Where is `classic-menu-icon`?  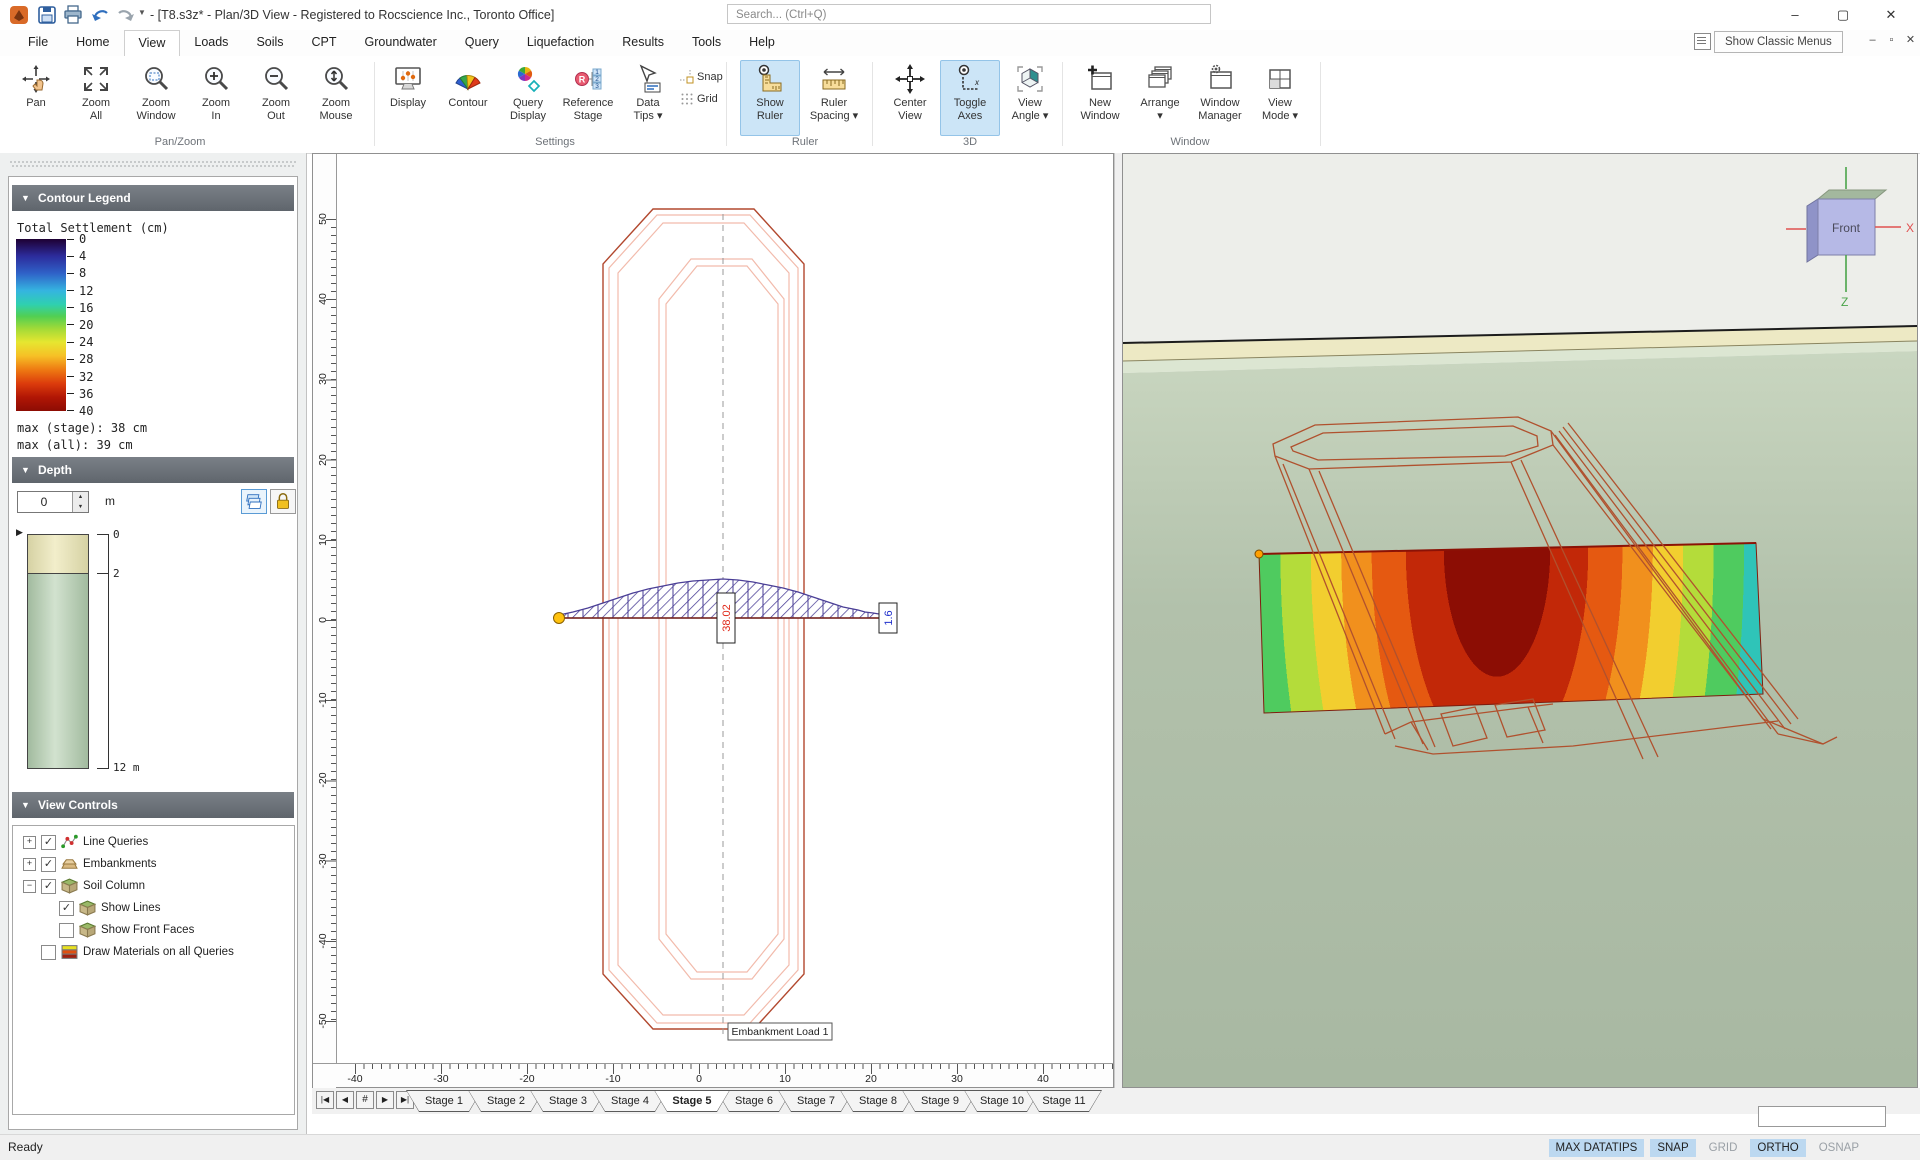 classic-menu-icon is located at coordinates (1702, 41).